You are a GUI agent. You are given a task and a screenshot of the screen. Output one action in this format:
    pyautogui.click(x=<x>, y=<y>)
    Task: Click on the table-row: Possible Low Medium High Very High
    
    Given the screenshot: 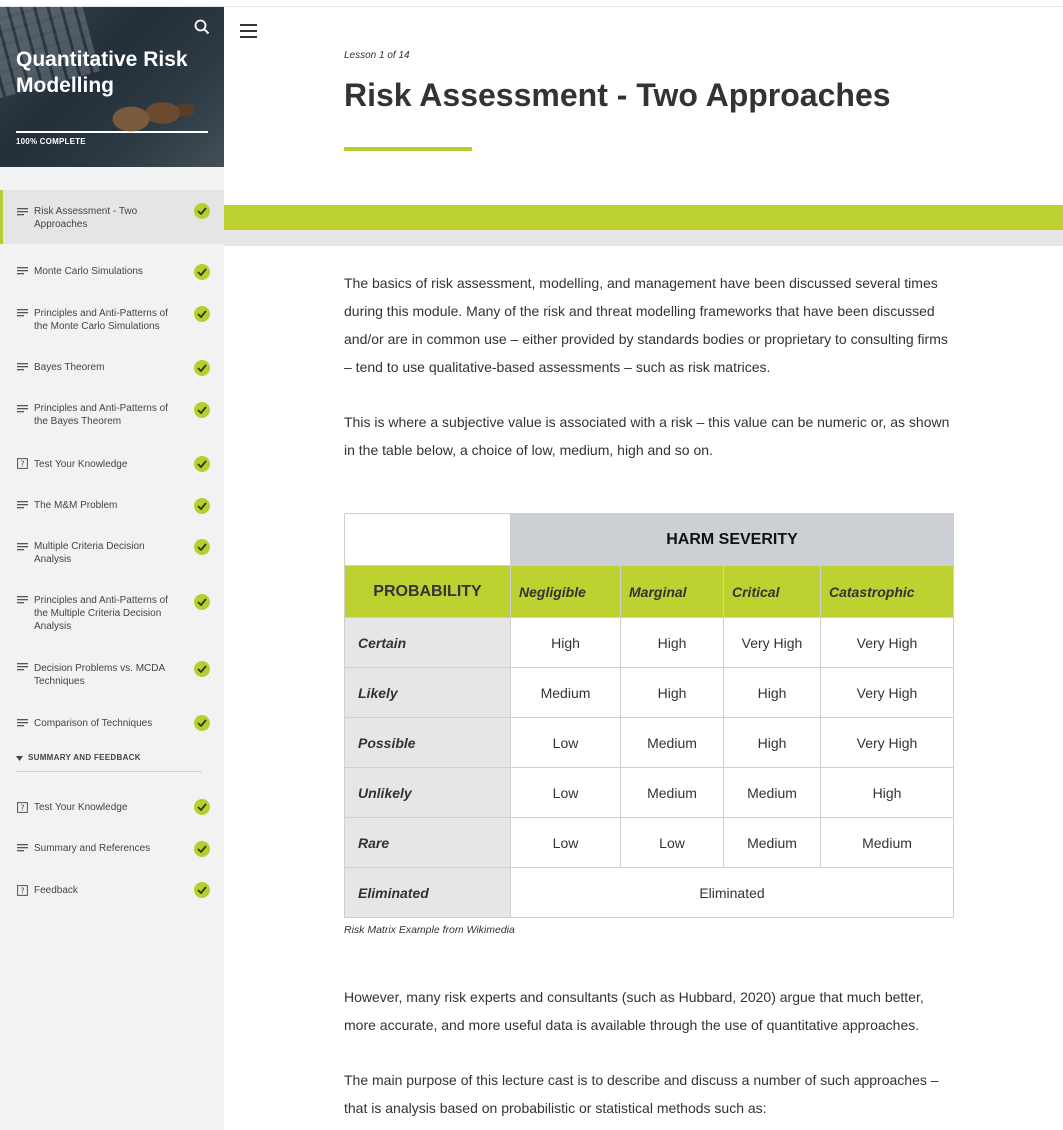 What is the action you would take?
    pyautogui.click(x=649, y=742)
    